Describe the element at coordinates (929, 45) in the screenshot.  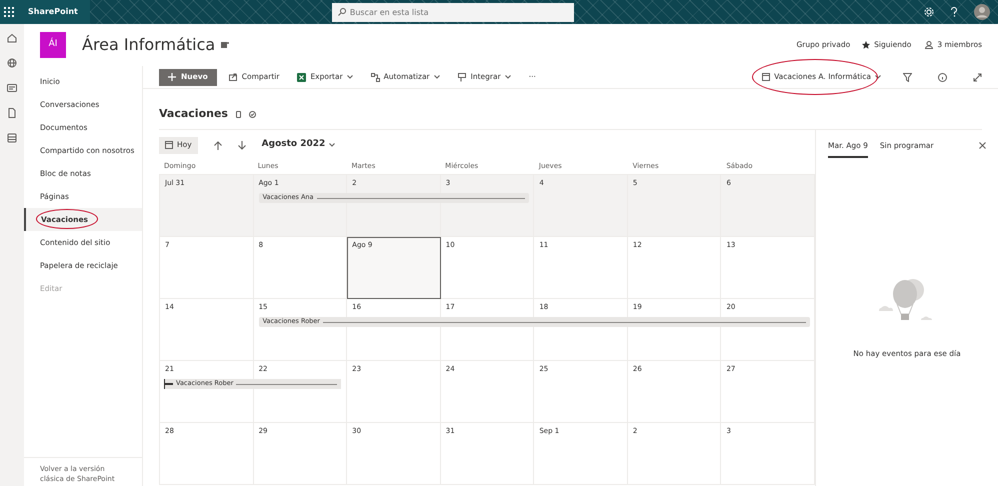
I see `person-icon` at that location.